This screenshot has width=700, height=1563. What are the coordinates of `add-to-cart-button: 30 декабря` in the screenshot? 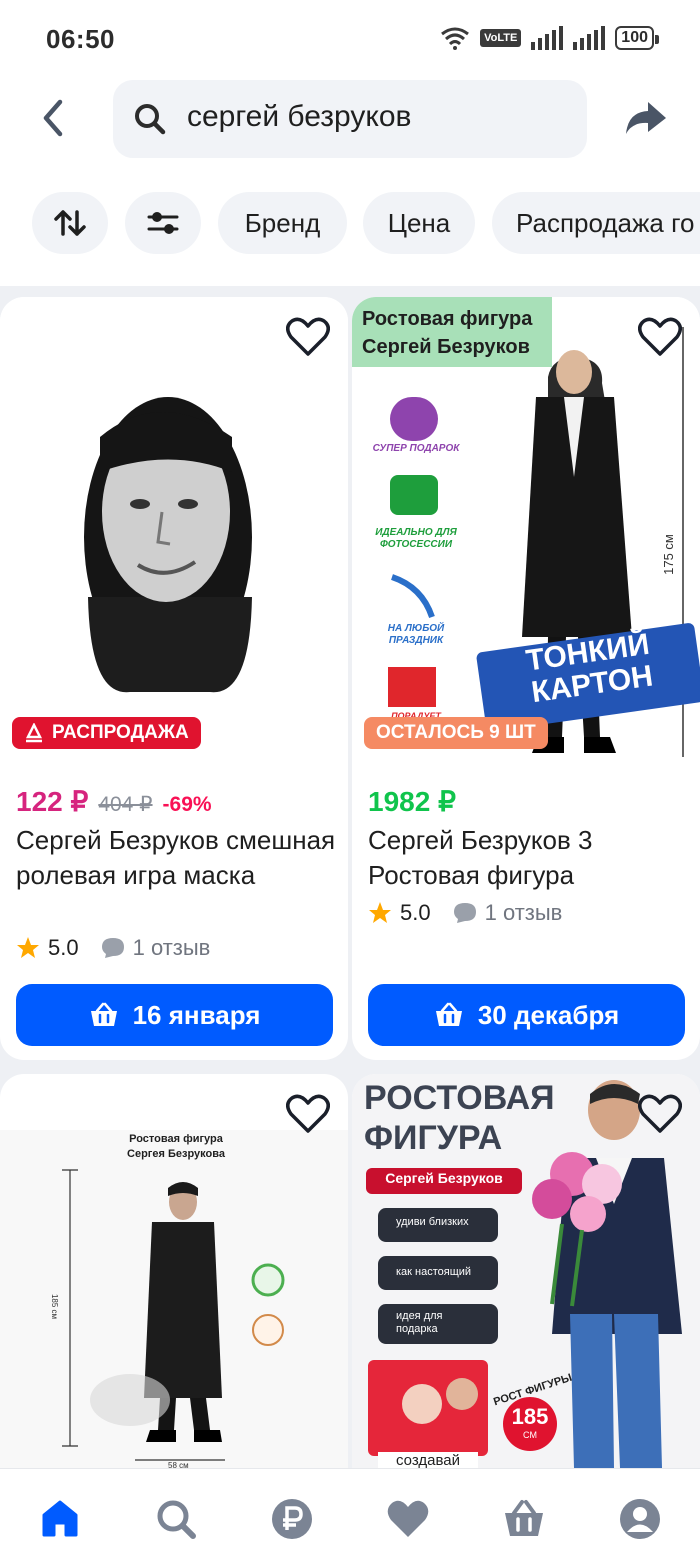 It's located at (526, 1015).